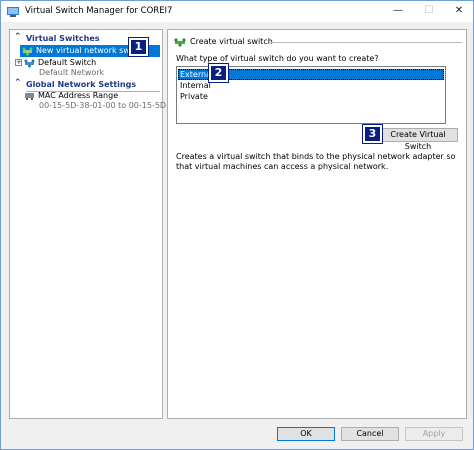 This screenshot has height=450, width=474. What do you see at coordinates (429, 10) in the screenshot?
I see `maximize-button: ☐` at bounding box center [429, 10].